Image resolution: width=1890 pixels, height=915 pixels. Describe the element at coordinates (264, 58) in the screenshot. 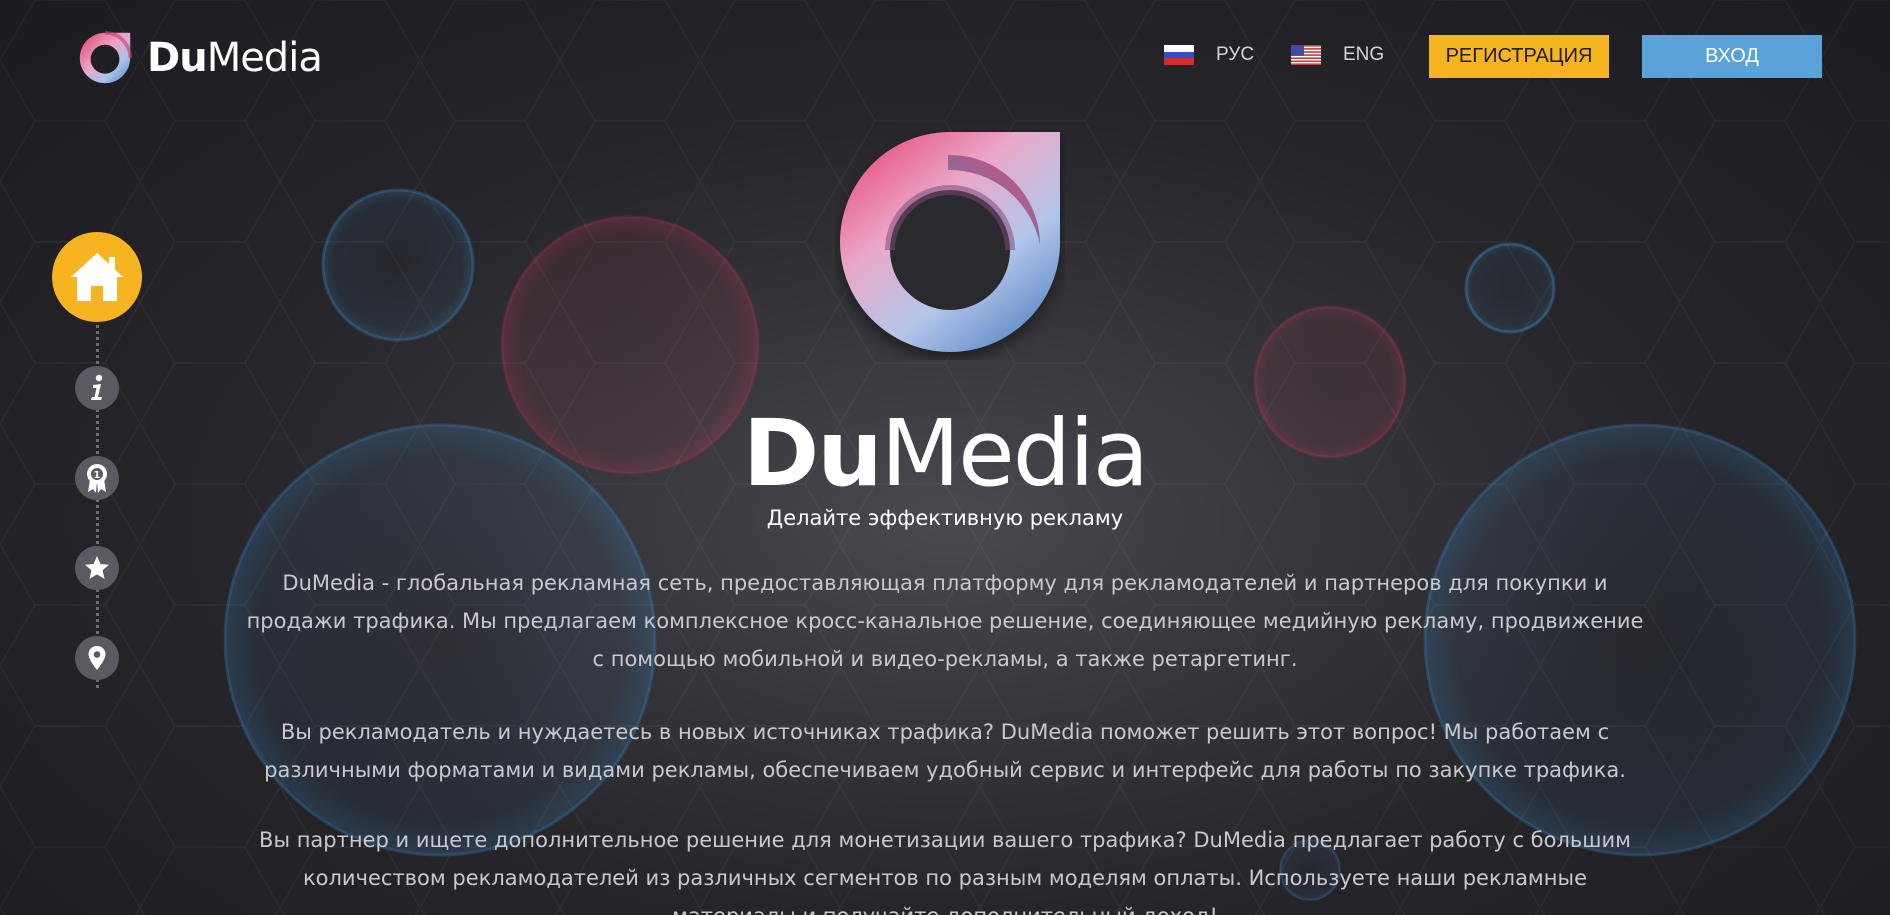

I see `logo-wordmark-regular: Media` at that location.